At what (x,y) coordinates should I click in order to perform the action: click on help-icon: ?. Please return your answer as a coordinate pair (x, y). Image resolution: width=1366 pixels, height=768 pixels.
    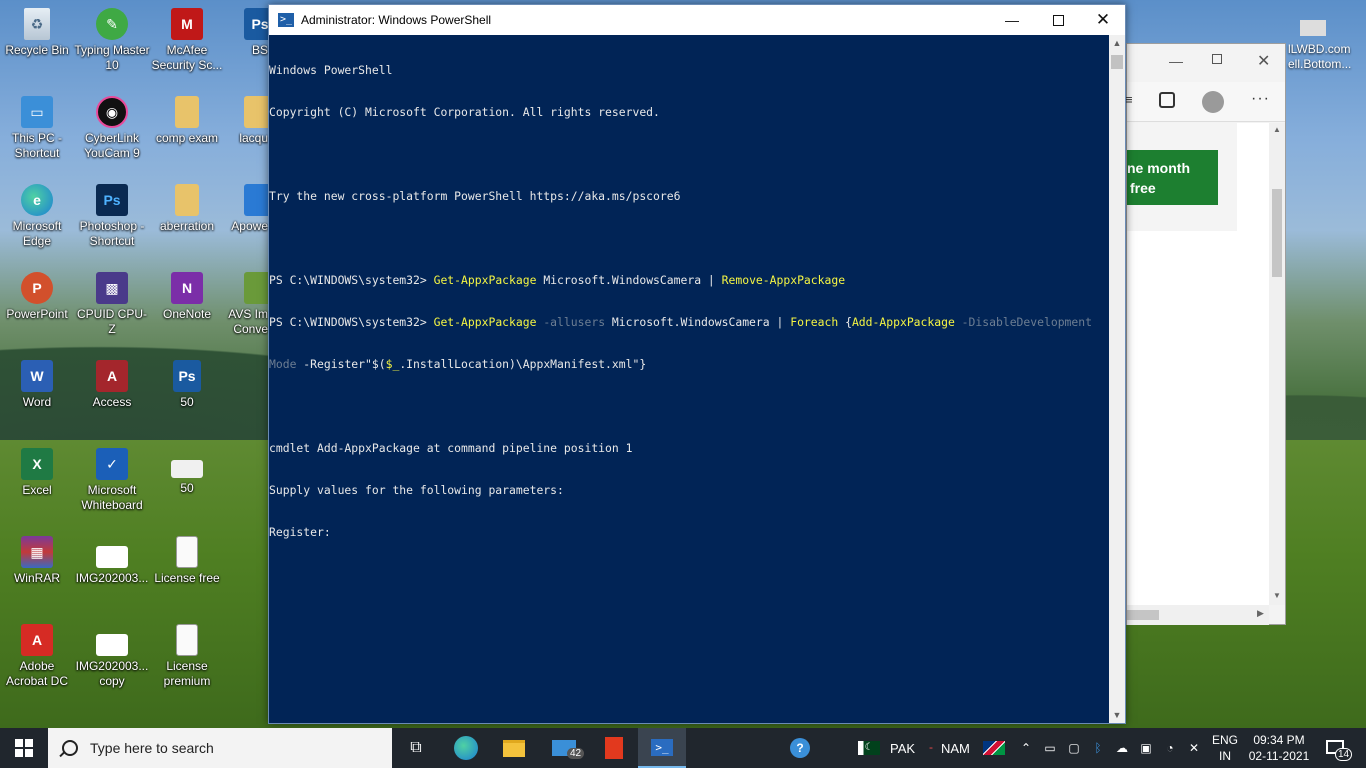
    Looking at the image, I should click on (800, 748).